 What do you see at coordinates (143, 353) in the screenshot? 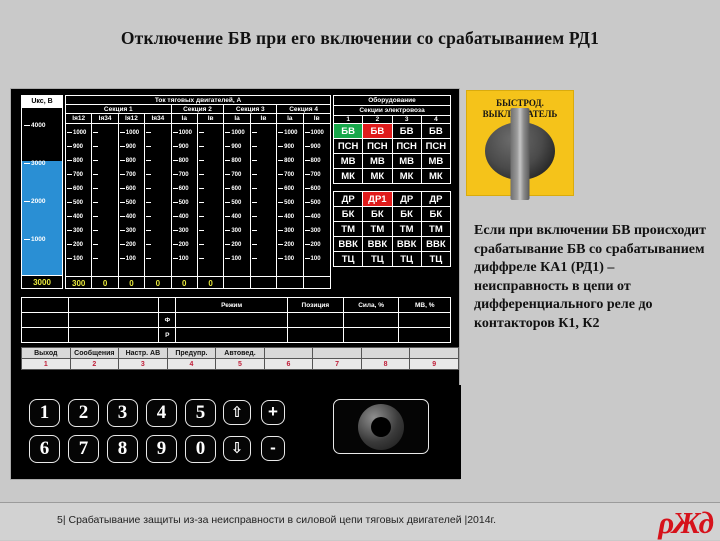
I see `function-key-label: Настр. АВ` at bounding box center [143, 353].